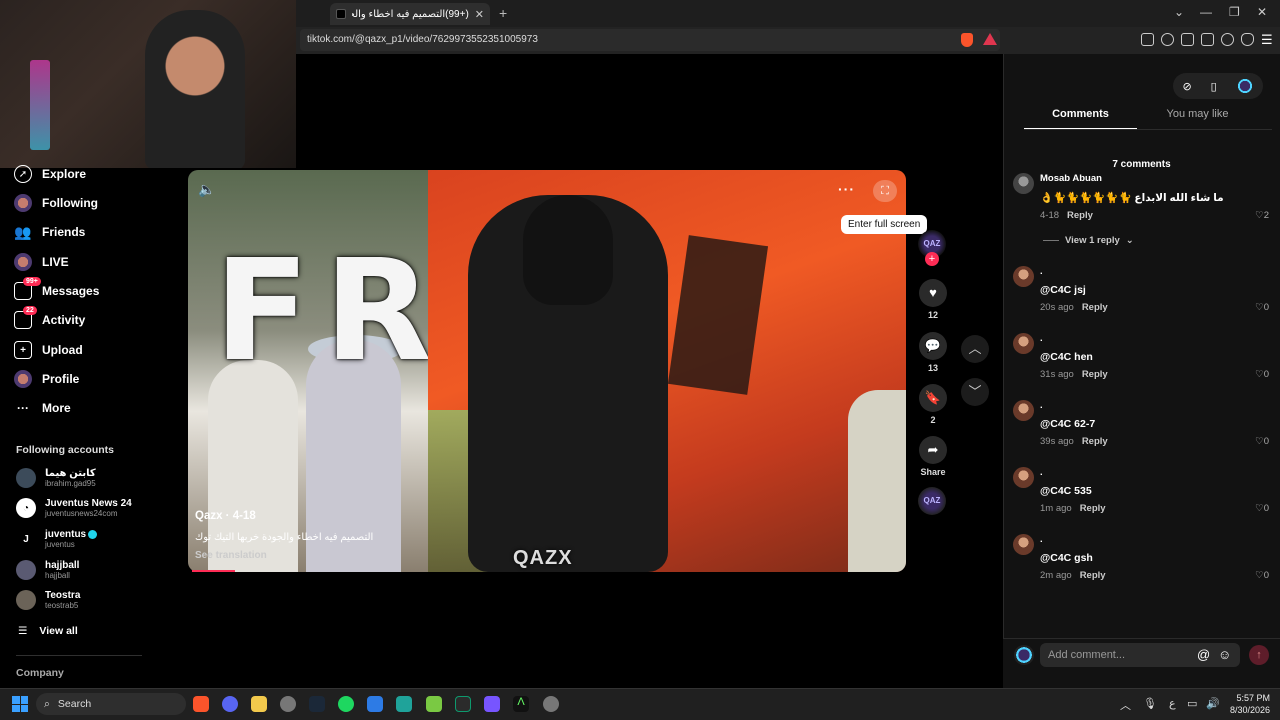  I want to click on tab-search-chevron-icon: ⌄, so click(1179, 12).